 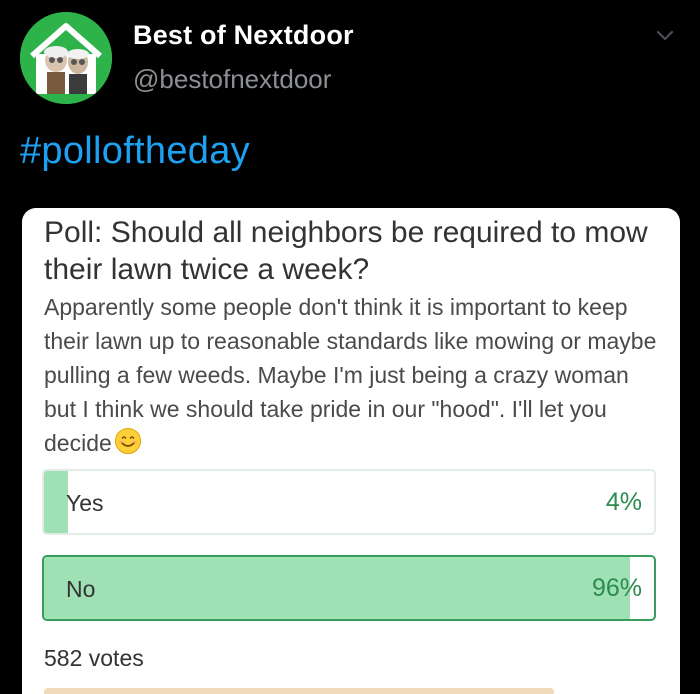 I want to click on poll-option-no-label: No, so click(x=81, y=589).